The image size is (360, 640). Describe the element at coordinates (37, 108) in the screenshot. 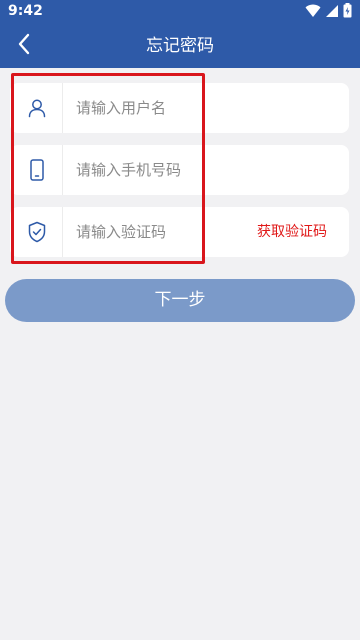

I see `user-icon` at that location.